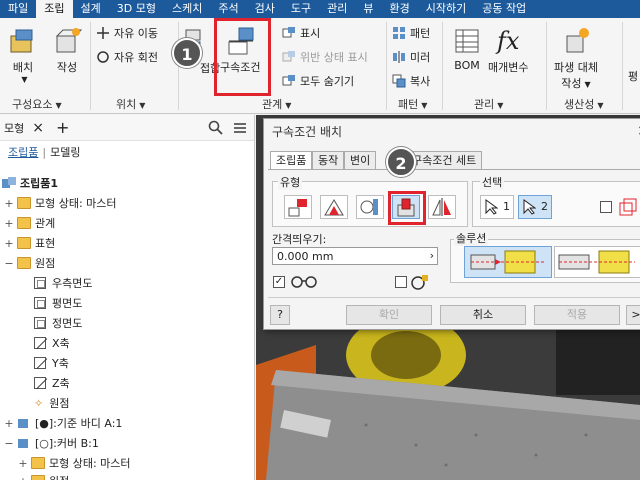 The image size is (640, 480). Describe the element at coordinates (63, 283) in the screenshot. I see `tree-row-right-plane: 우측면도` at that location.